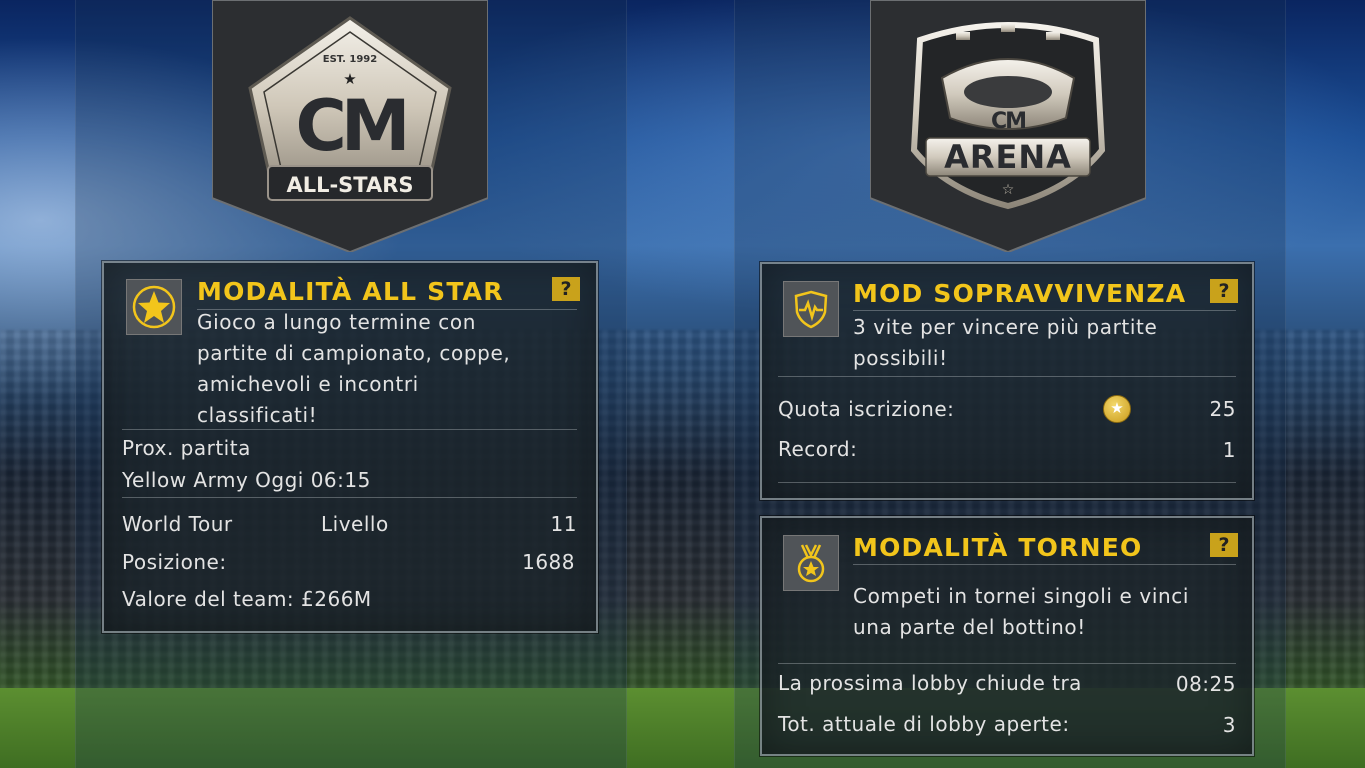  Describe the element at coordinates (930, 683) in the screenshot. I see `lobby-closes-label: La prossima lobby chiude tra` at that location.